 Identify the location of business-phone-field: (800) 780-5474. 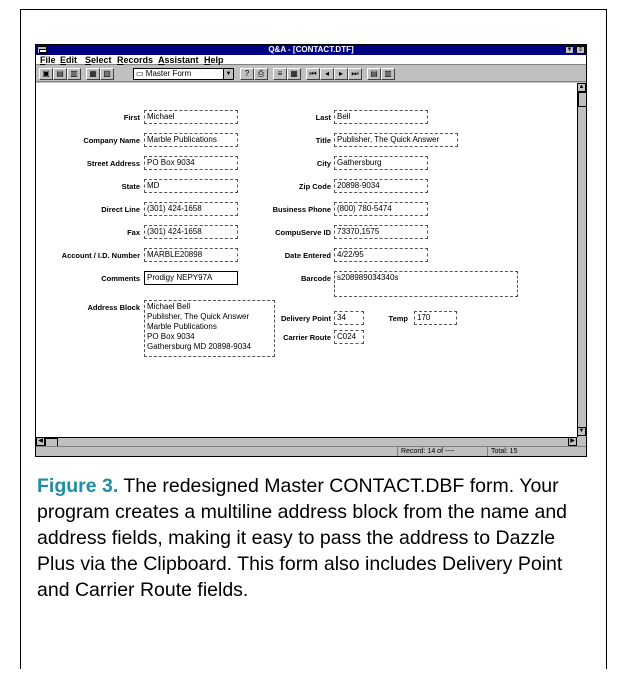
(381, 209).